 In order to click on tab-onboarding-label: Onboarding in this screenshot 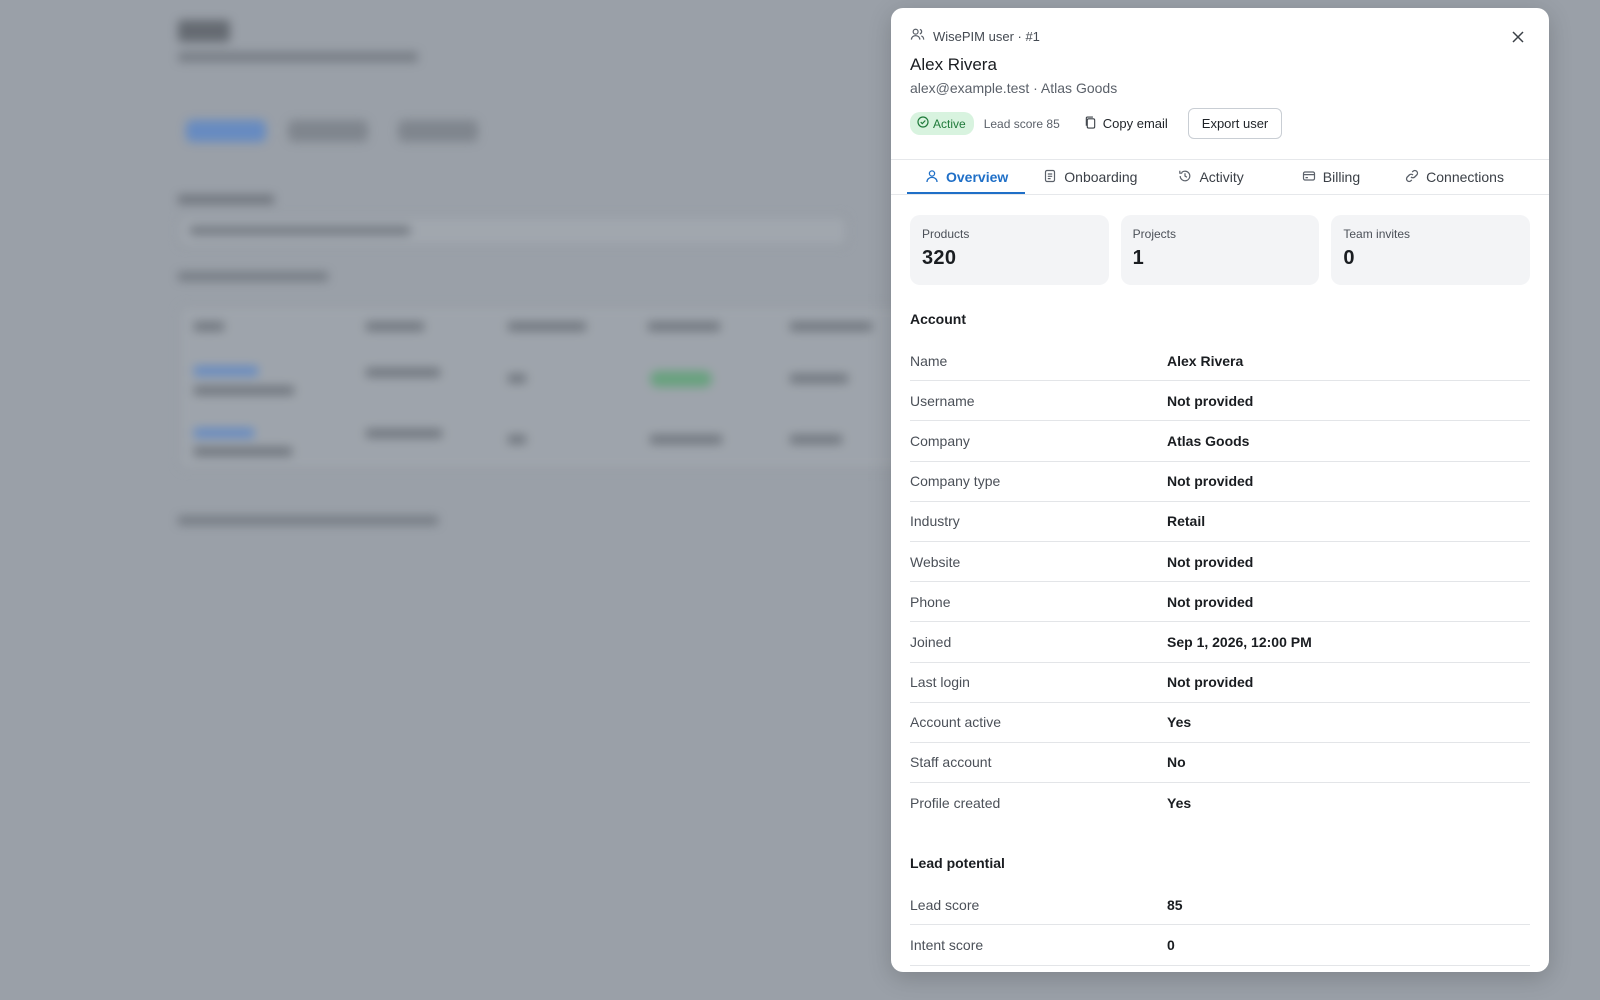, I will do `click(1101, 177)`.